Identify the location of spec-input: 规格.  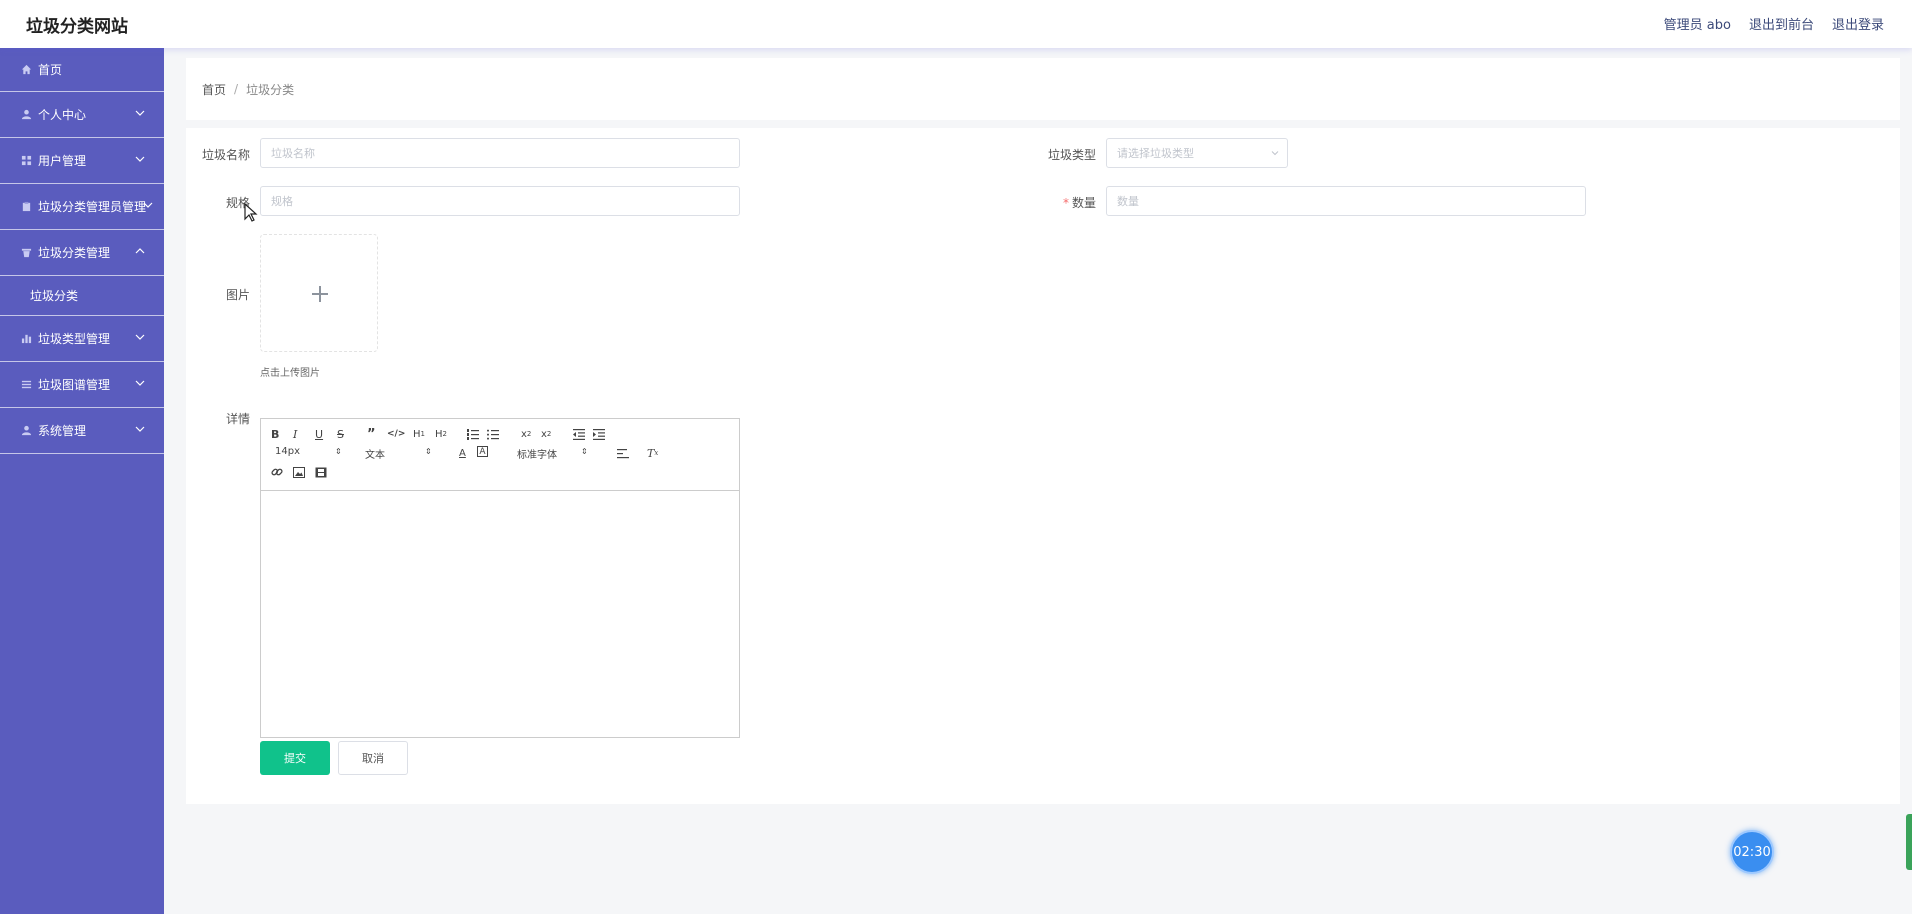
(500, 201).